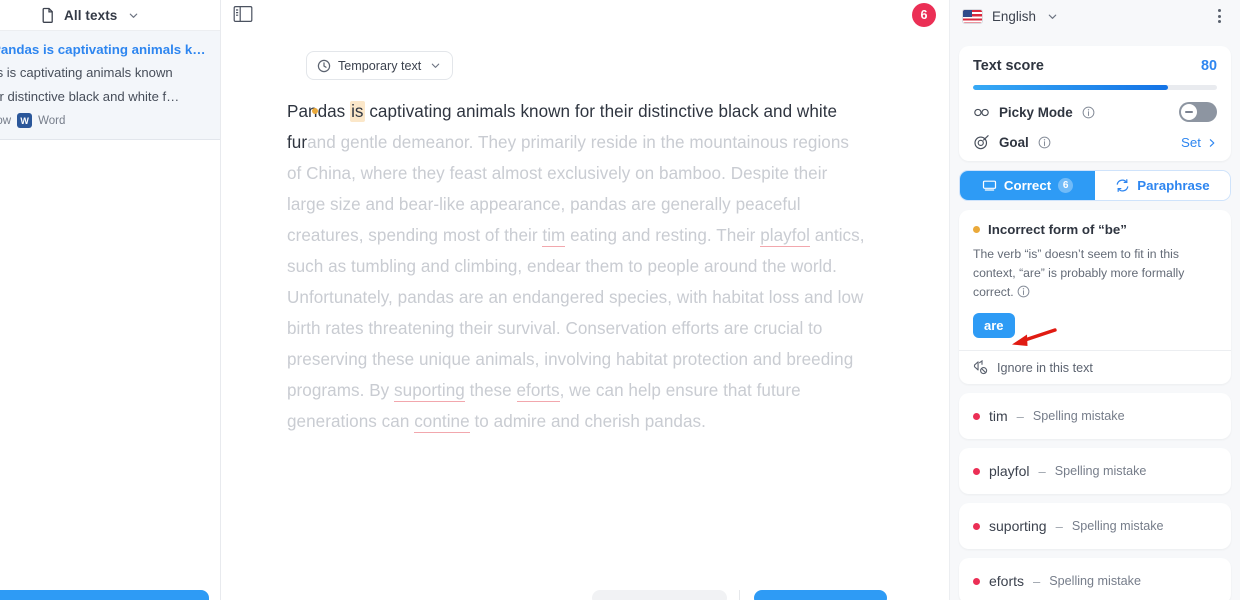  What do you see at coordinates (981, 112) in the screenshot?
I see `picky-mode-icon` at bounding box center [981, 112].